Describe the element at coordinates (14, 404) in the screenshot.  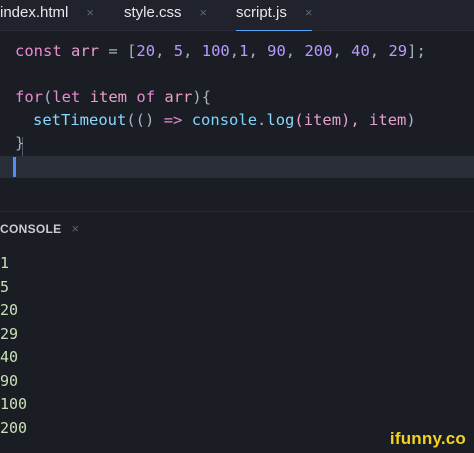
I see `console-output-line: 100` at that location.